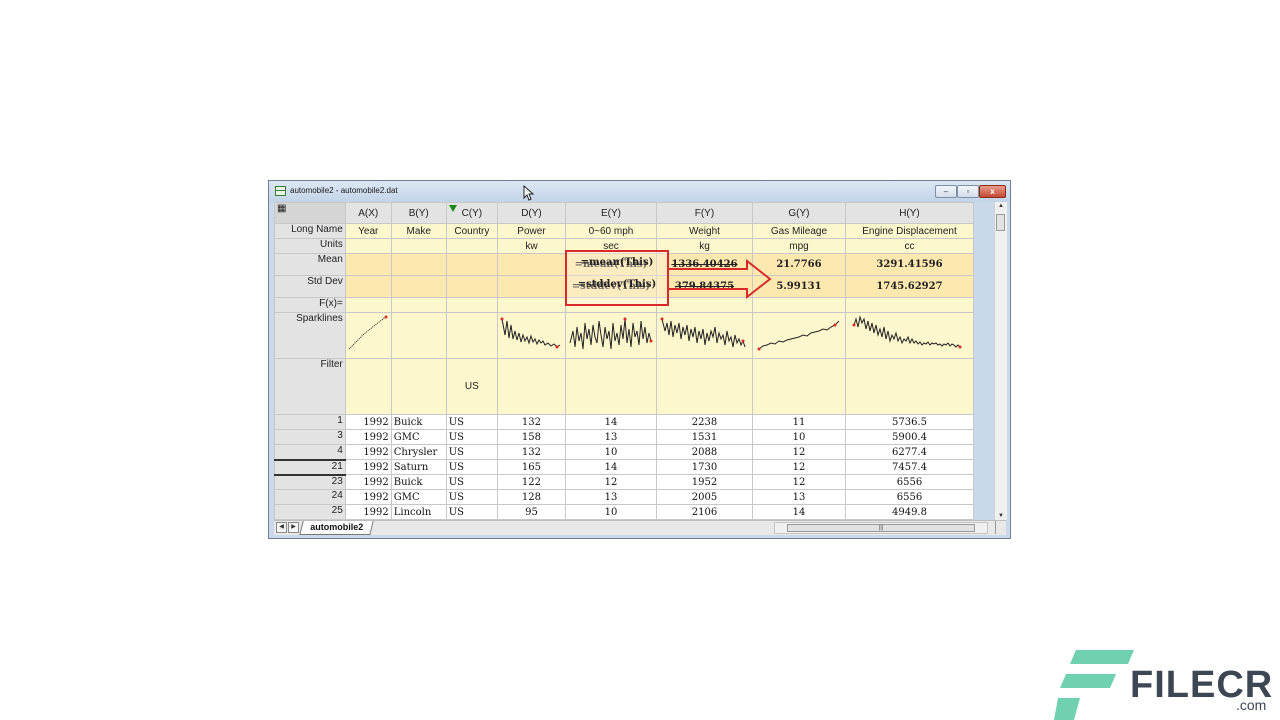 The image size is (1280, 720). What do you see at coordinates (310, 452) in the screenshot?
I see `row-number: 4` at bounding box center [310, 452].